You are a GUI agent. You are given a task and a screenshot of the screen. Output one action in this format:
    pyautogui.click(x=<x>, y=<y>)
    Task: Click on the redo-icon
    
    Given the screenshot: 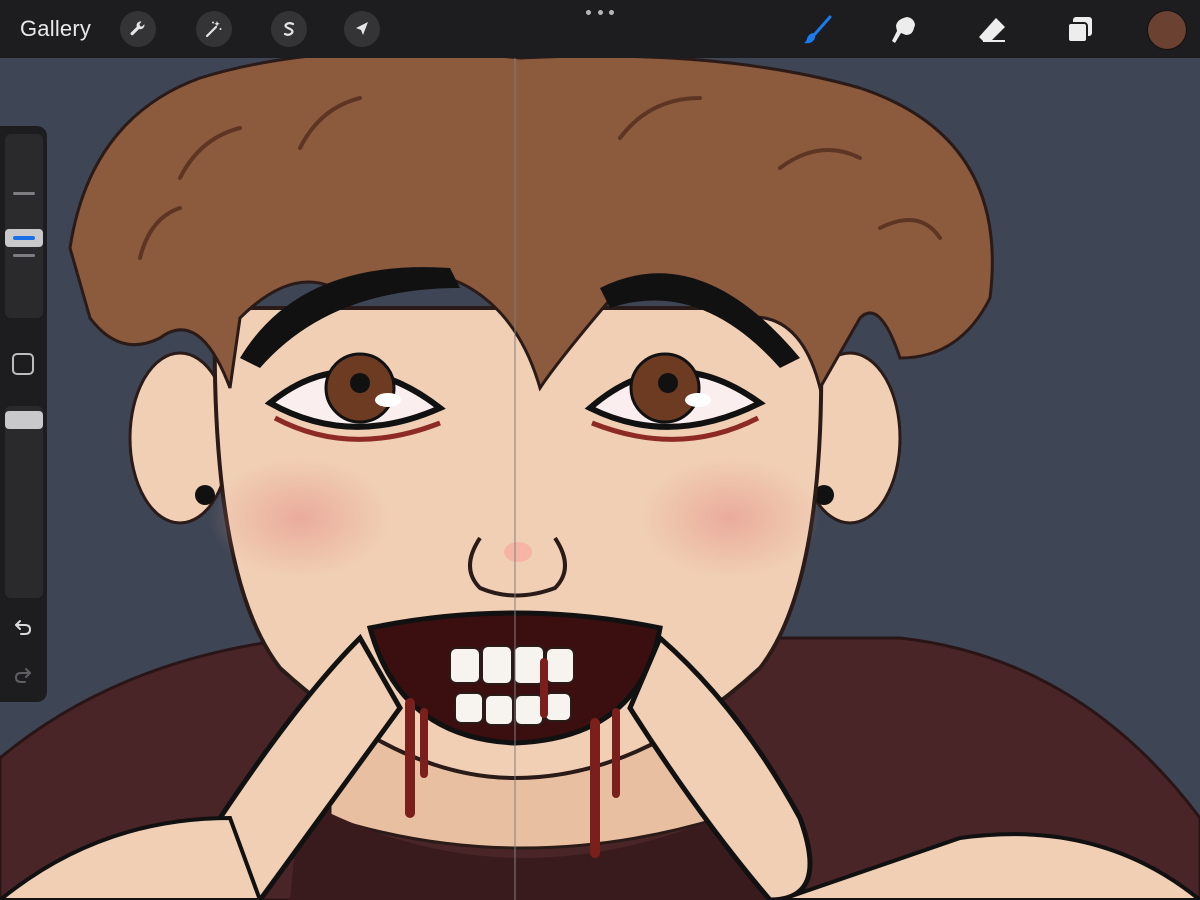 What is the action you would take?
    pyautogui.click(x=22, y=675)
    